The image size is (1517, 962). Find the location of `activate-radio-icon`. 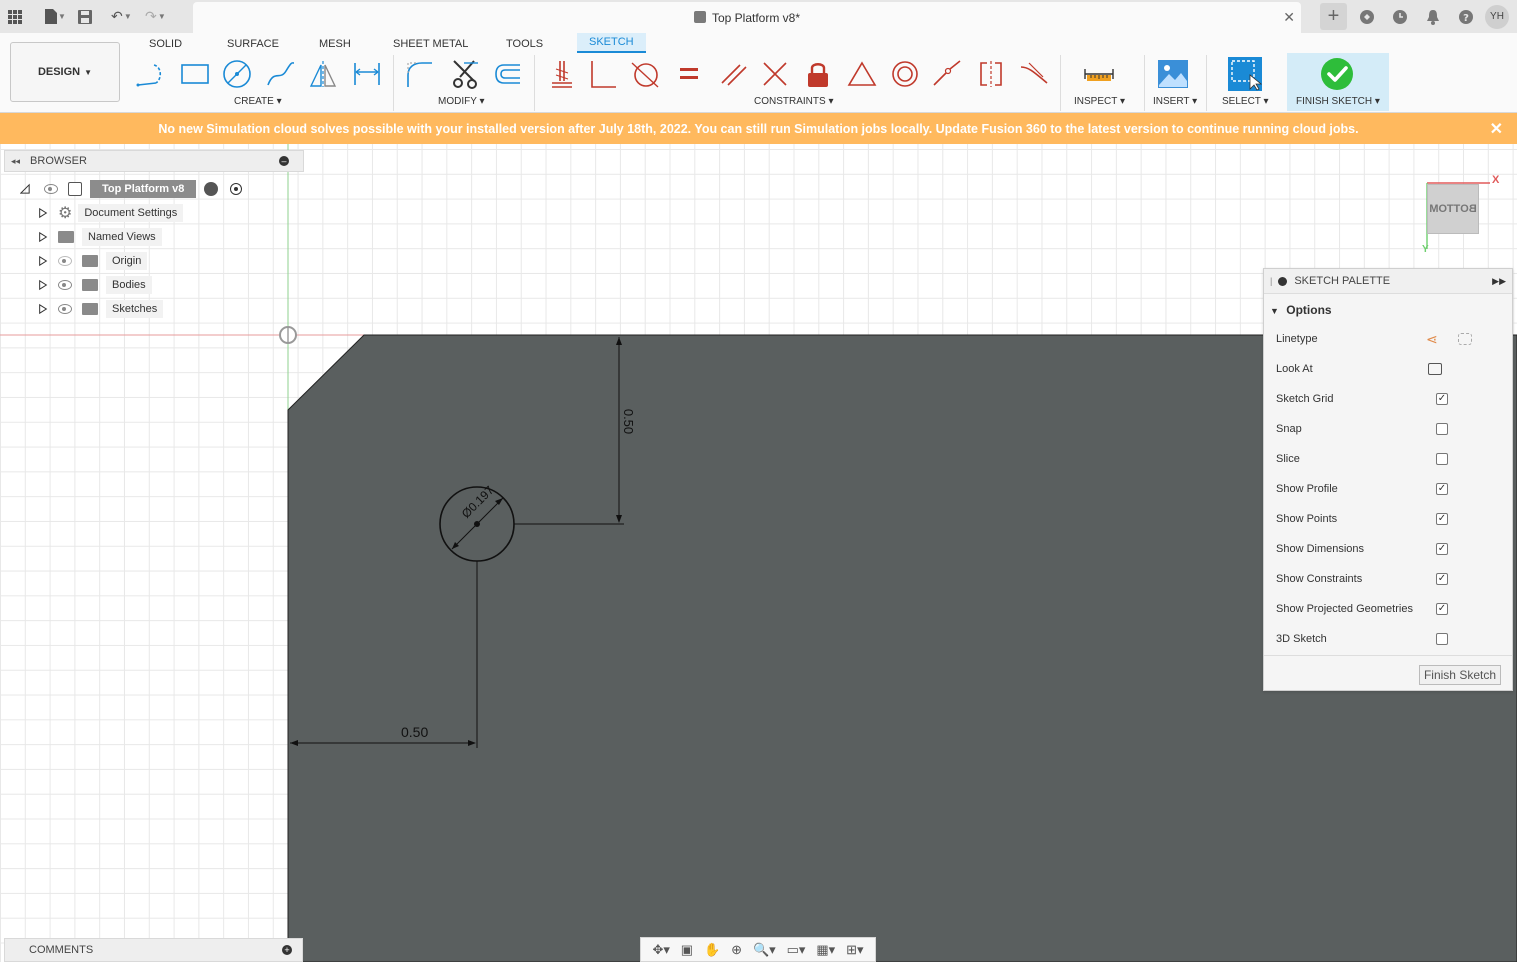

activate-radio-icon is located at coordinates (236, 189).